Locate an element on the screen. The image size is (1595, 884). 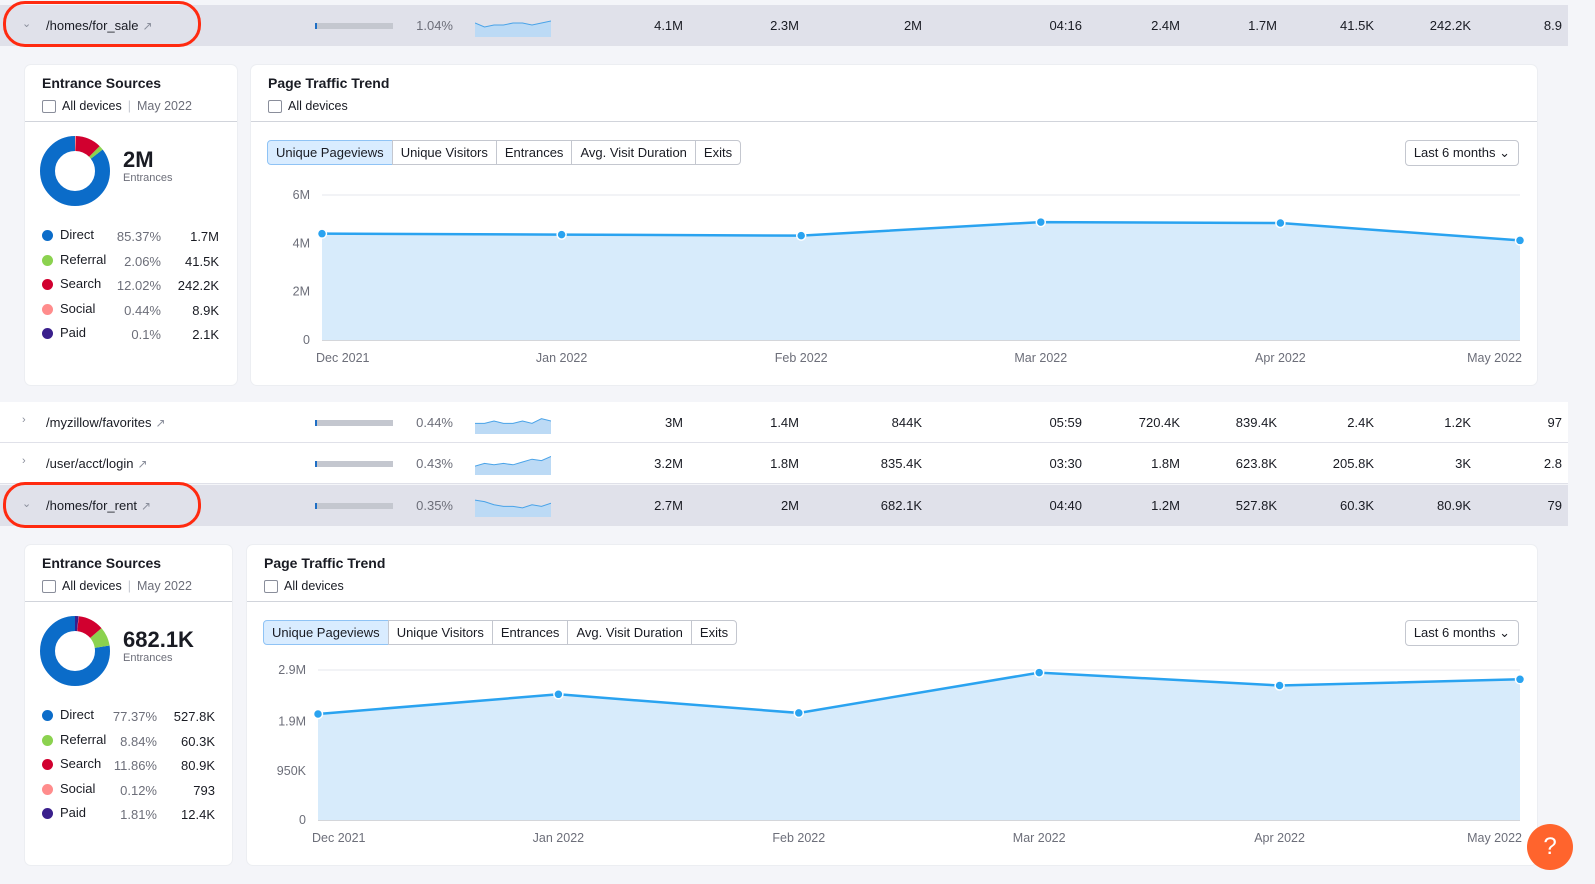
metric-value: 1.2M is located at coordinates (1165, 505).